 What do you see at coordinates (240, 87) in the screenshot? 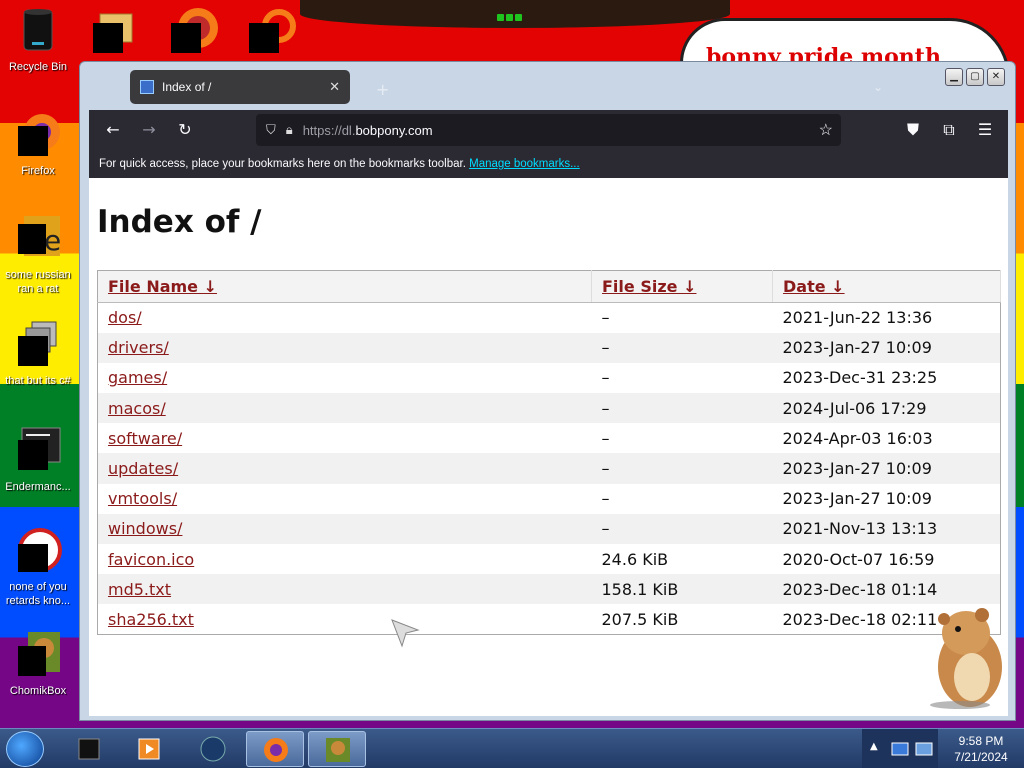
I see `tab-index-of: Index of / ✕` at bounding box center [240, 87].